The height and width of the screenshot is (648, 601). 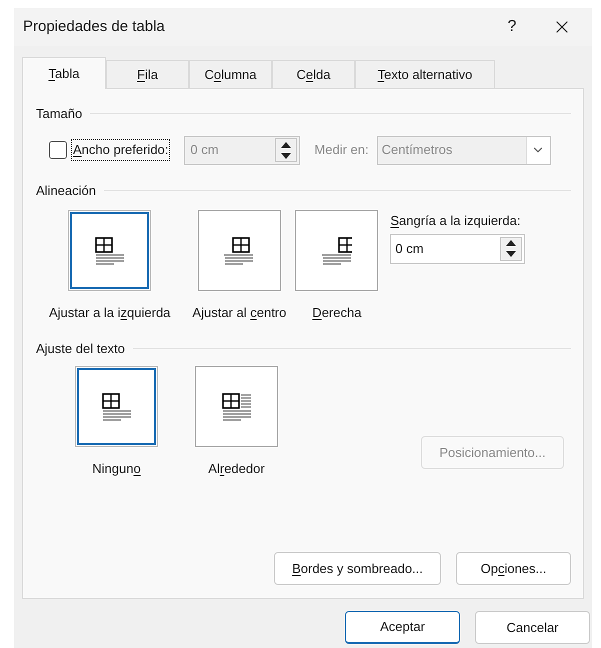 What do you see at coordinates (230, 74) in the screenshot?
I see `tab: Columna` at bounding box center [230, 74].